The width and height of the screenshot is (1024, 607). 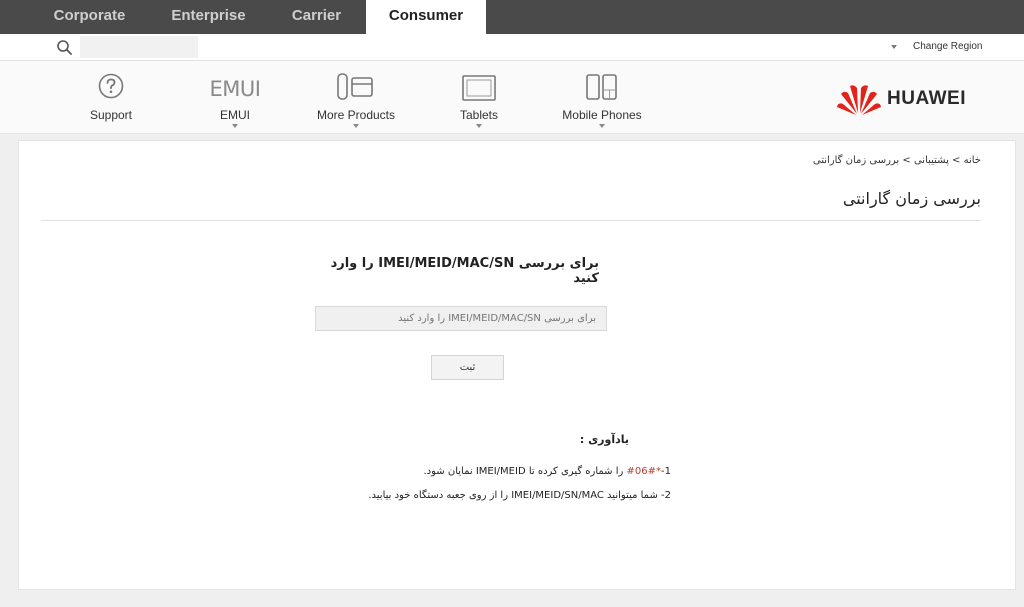 What do you see at coordinates (467, 367) in the screenshot?
I see `submit-button: ثبت` at bounding box center [467, 367].